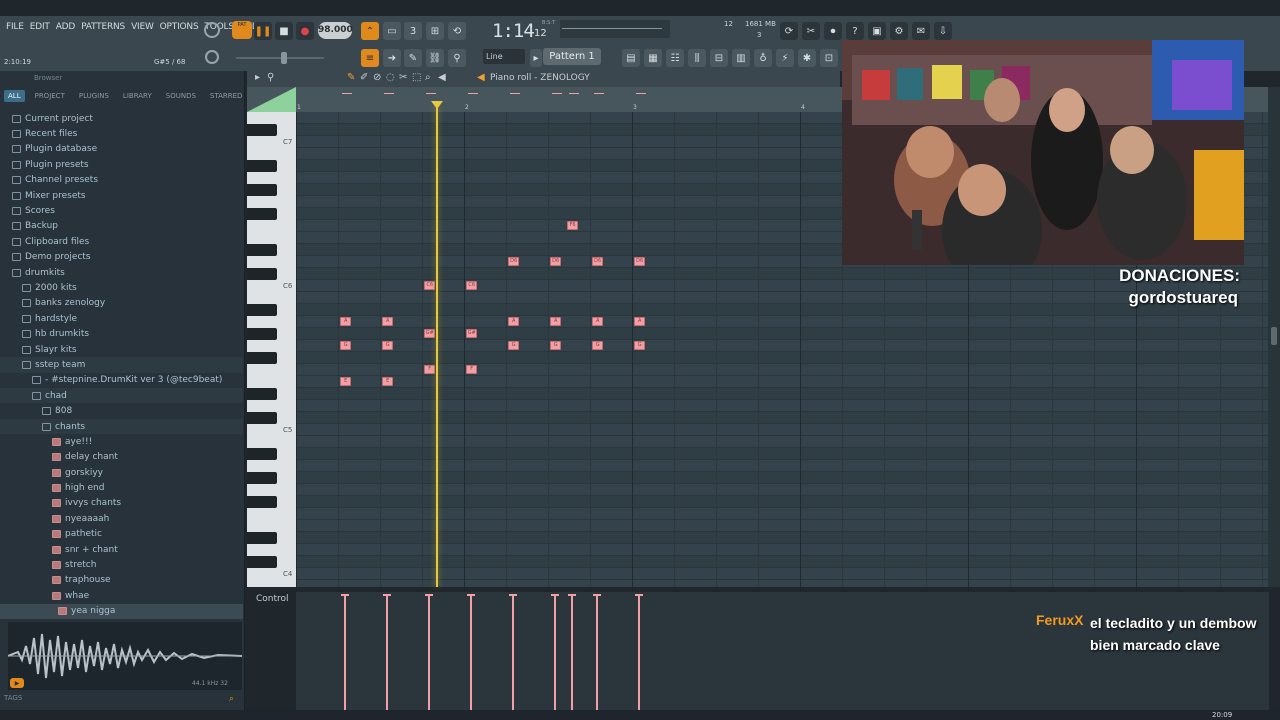  What do you see at coordinates (435, 31) in the screenshot?
I see `step-edit-icon: ⊞` at bounding box center [435, 31].